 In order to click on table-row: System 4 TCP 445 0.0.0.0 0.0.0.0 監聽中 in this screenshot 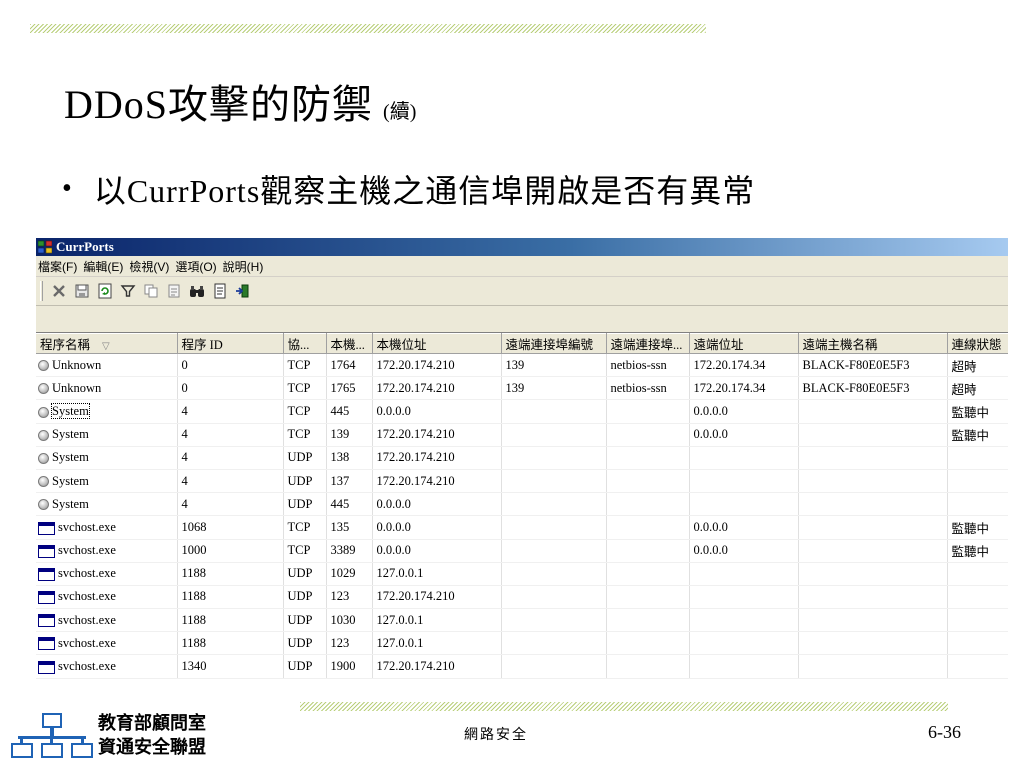, I will do `click(522, 411)`.